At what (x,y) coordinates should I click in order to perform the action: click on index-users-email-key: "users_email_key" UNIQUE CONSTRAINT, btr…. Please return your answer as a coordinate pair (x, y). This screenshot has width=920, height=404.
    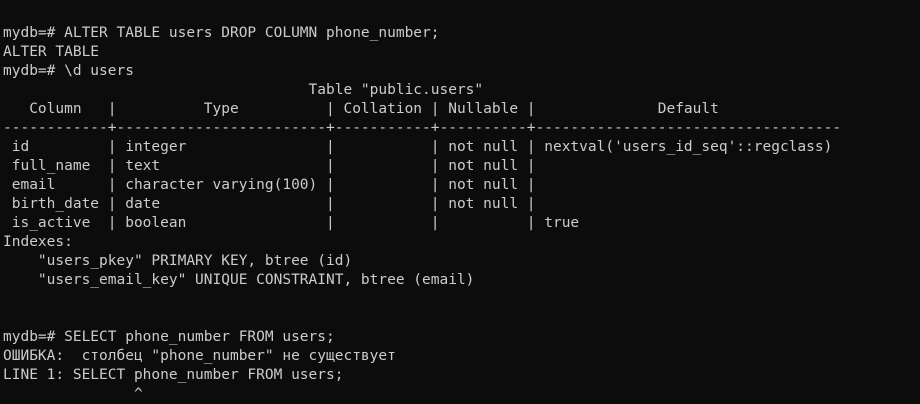
    Looking at the image, I should click on (239, 280).